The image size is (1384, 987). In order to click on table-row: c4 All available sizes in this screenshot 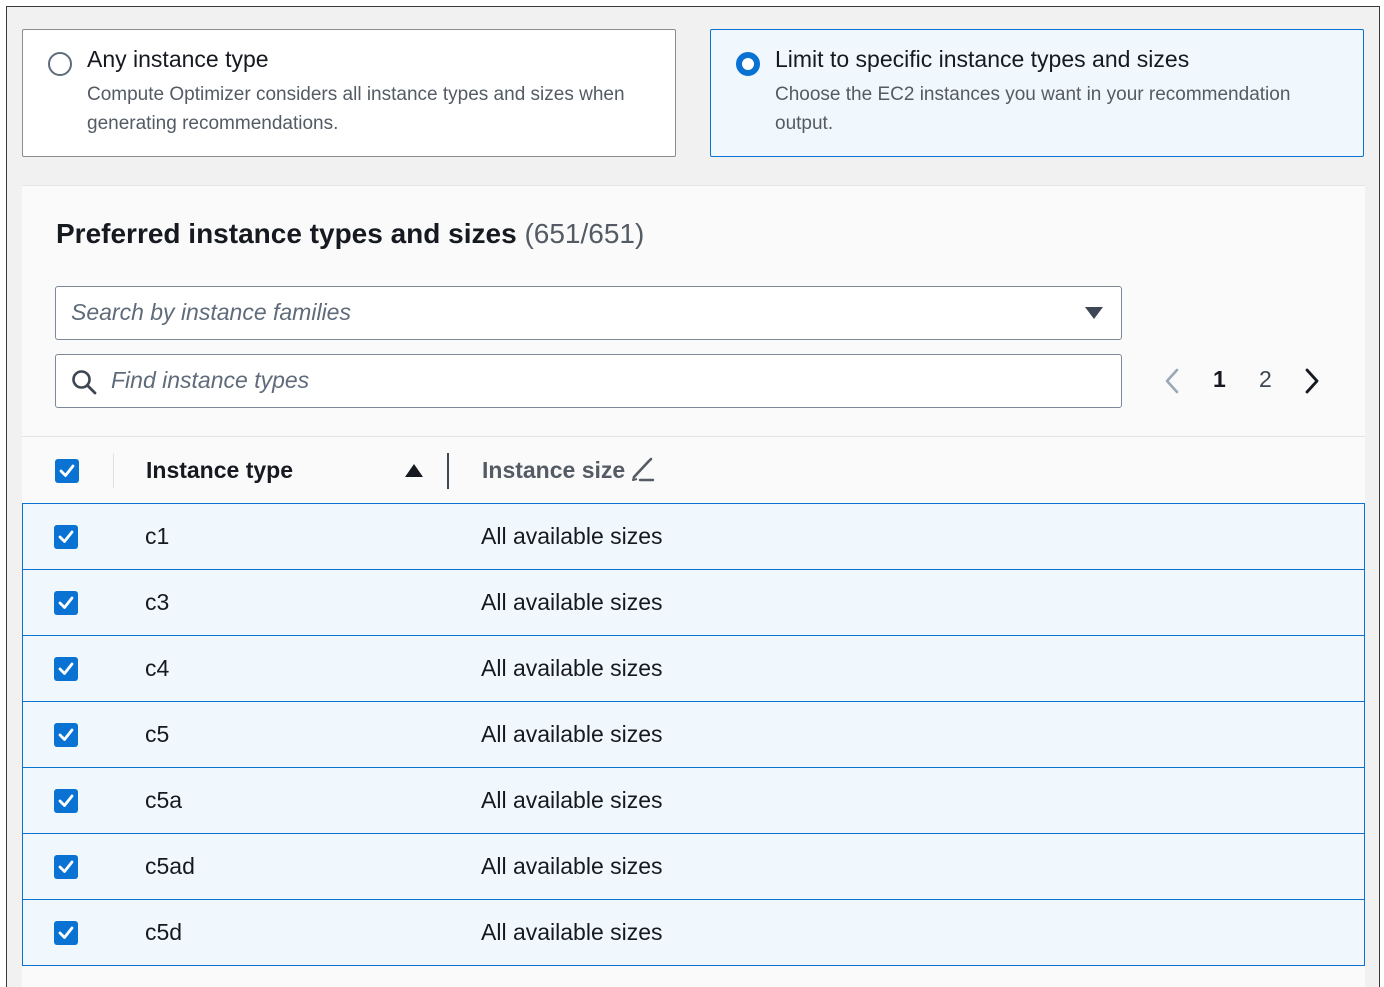, I will do `click(693, 668)`.